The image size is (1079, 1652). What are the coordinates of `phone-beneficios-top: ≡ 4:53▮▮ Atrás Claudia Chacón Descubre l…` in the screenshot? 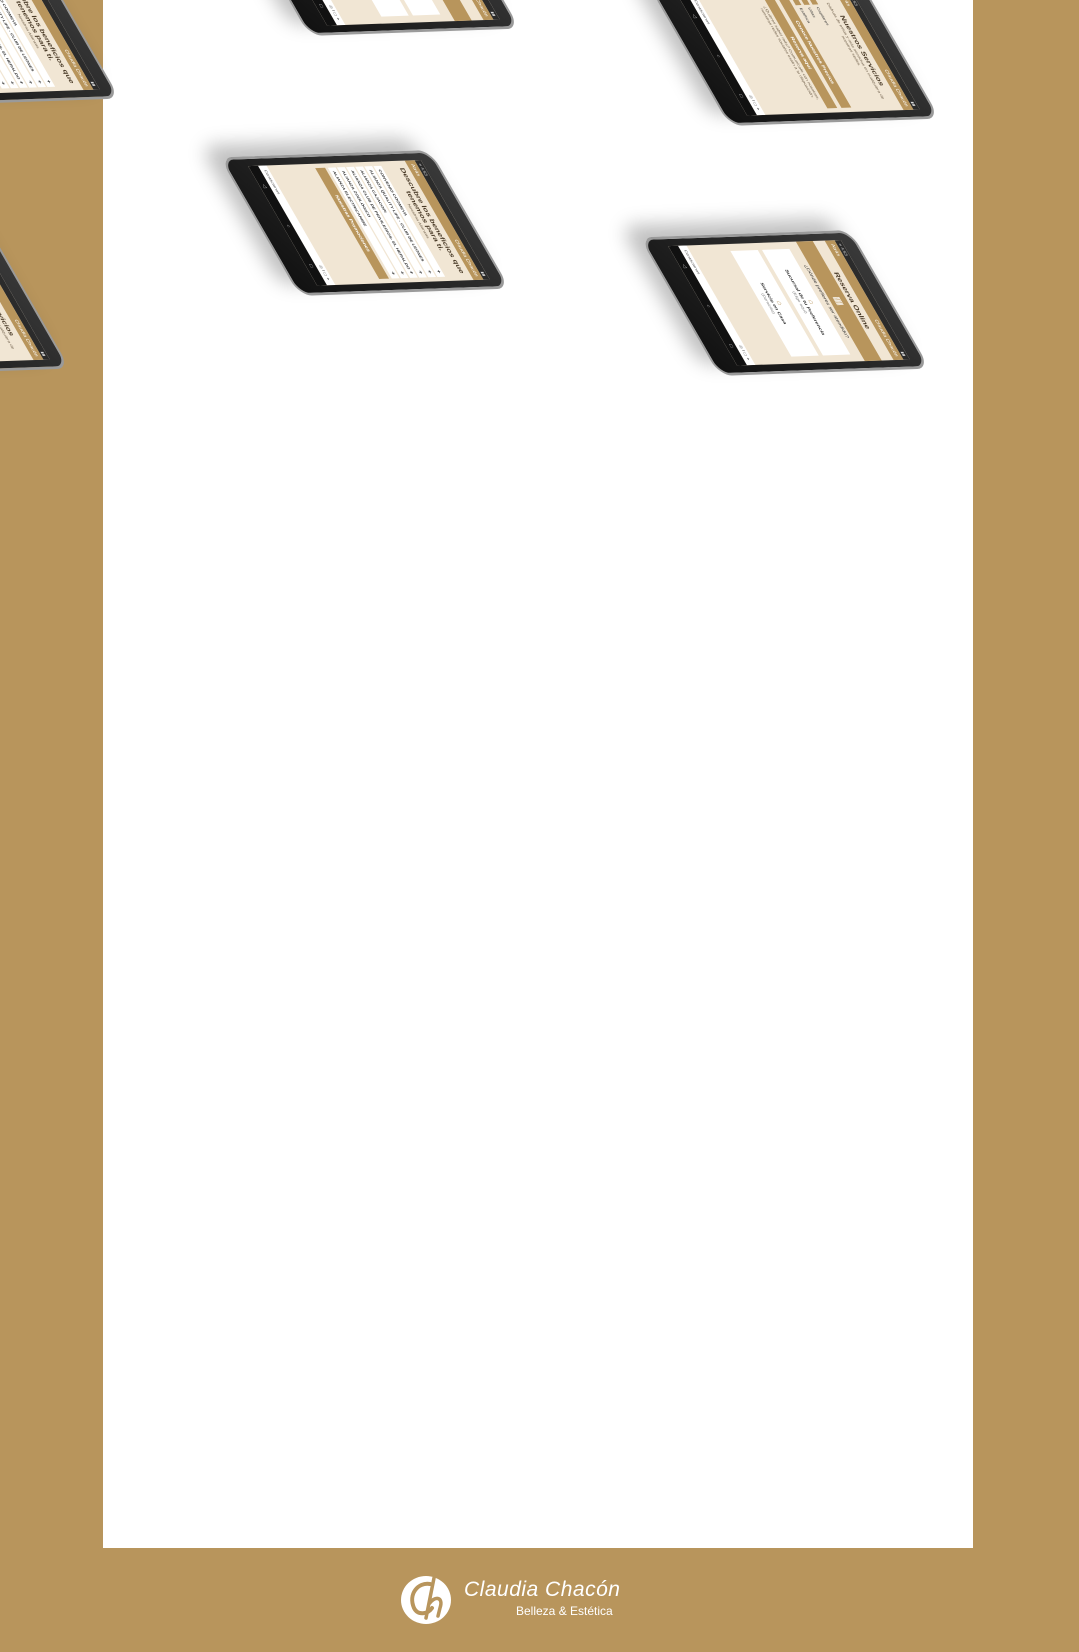 It's located at (60, 53).